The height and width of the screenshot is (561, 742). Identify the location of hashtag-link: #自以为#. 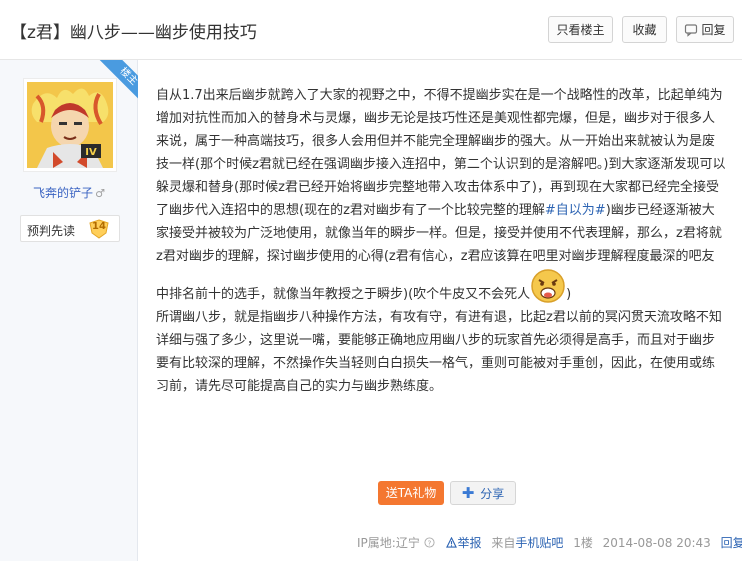
(575, 210).